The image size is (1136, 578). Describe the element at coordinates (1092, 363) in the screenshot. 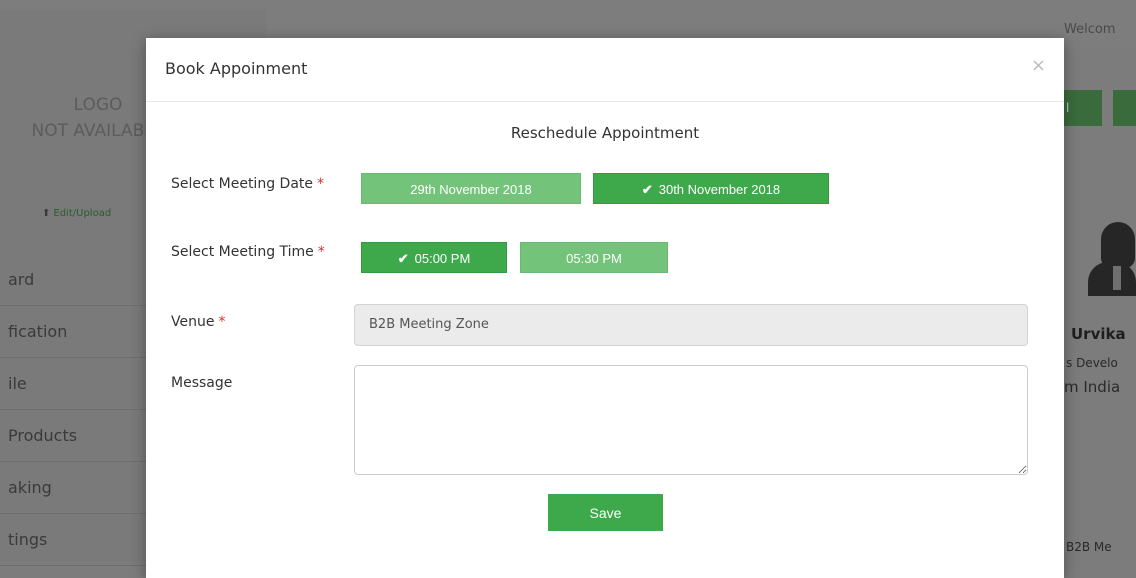

I see `profile-role: s Develo` at that location.